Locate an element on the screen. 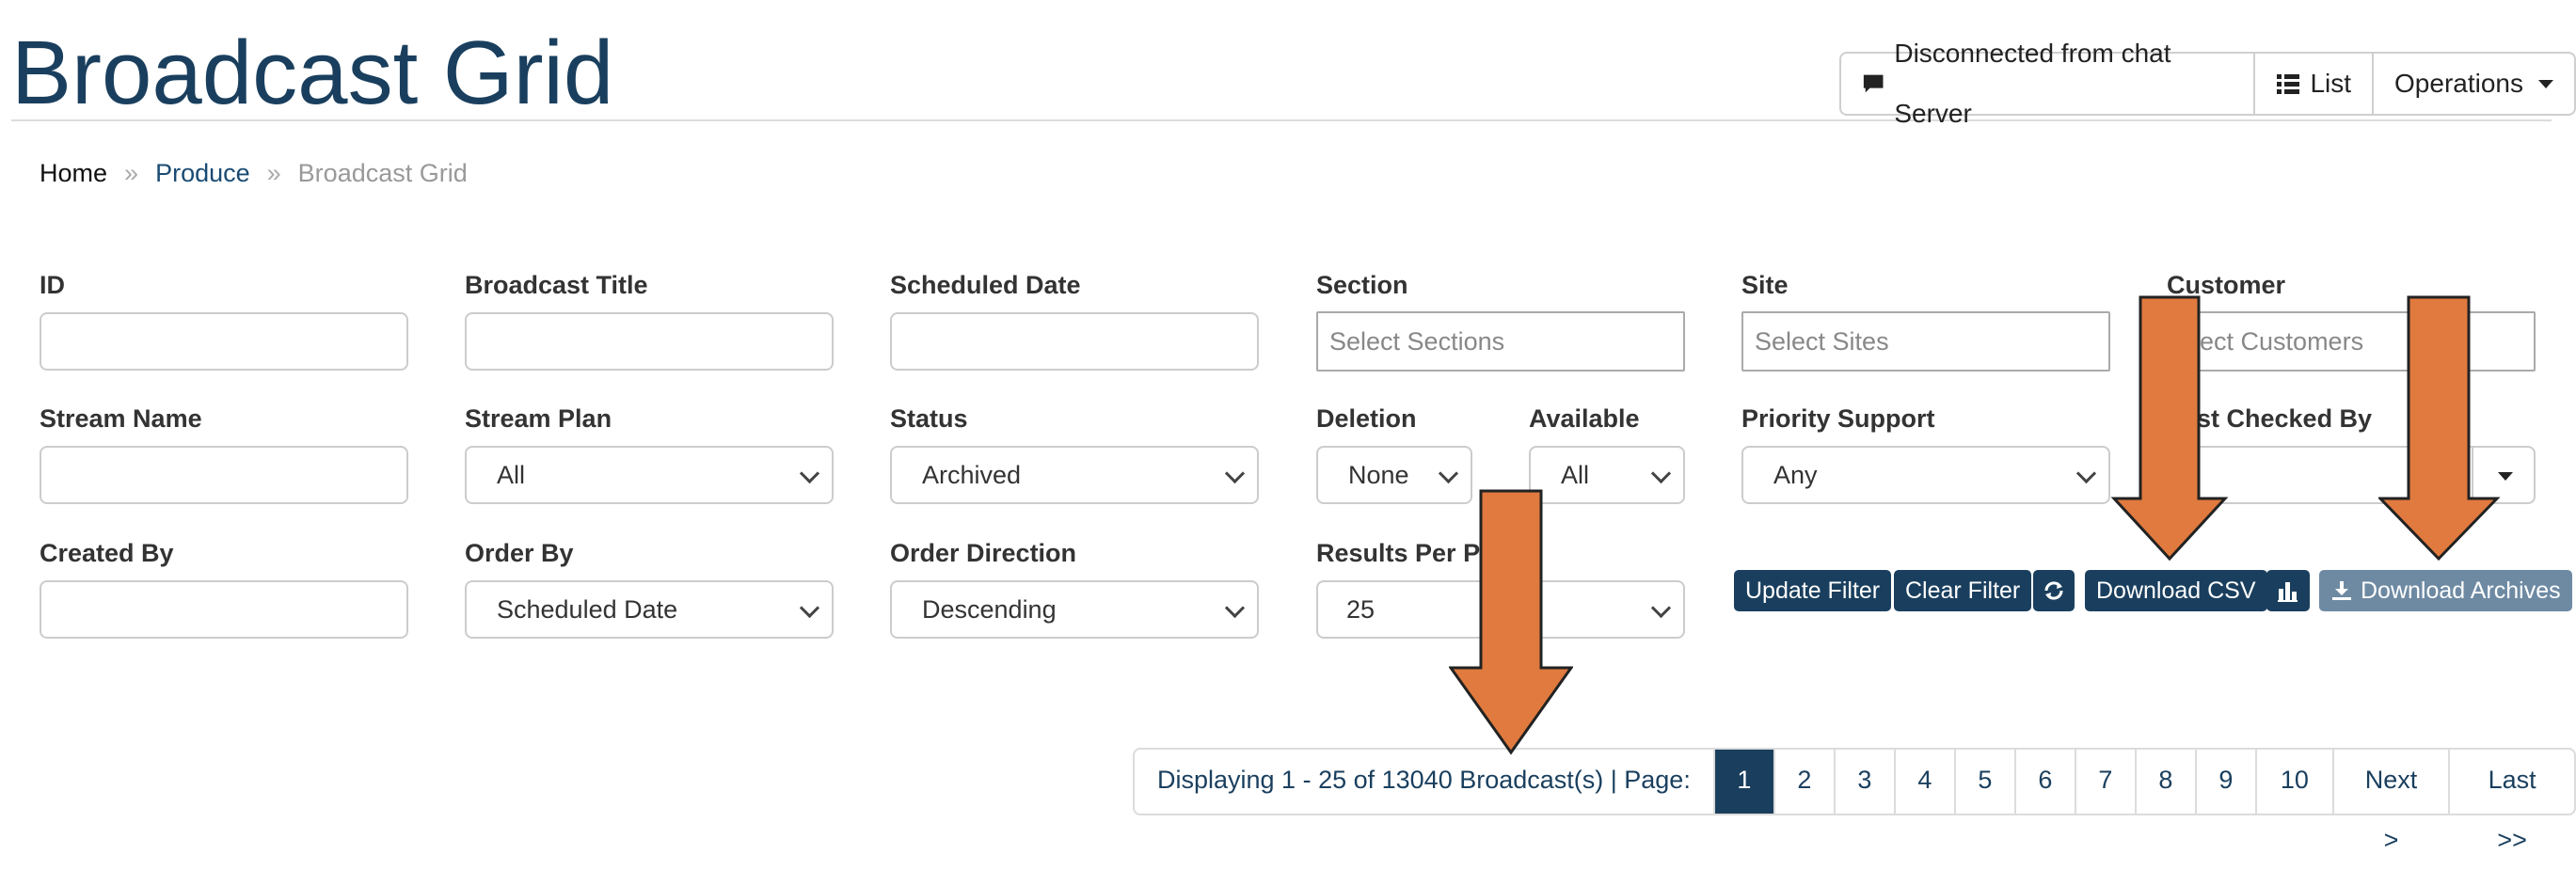  chat-status-button: Disconnected from chat Server is located at coordinates (2048, 83).